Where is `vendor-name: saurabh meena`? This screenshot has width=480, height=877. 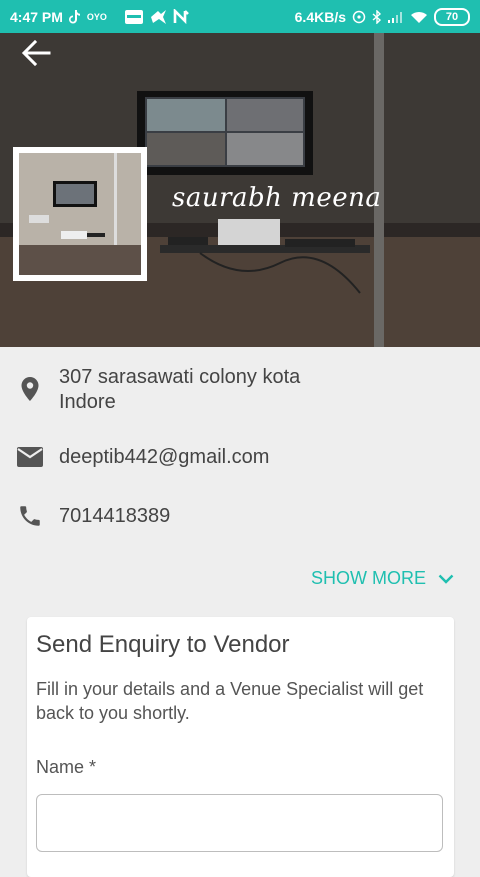 vendor-name: saurabh meena is located at coordinates (277, 198).